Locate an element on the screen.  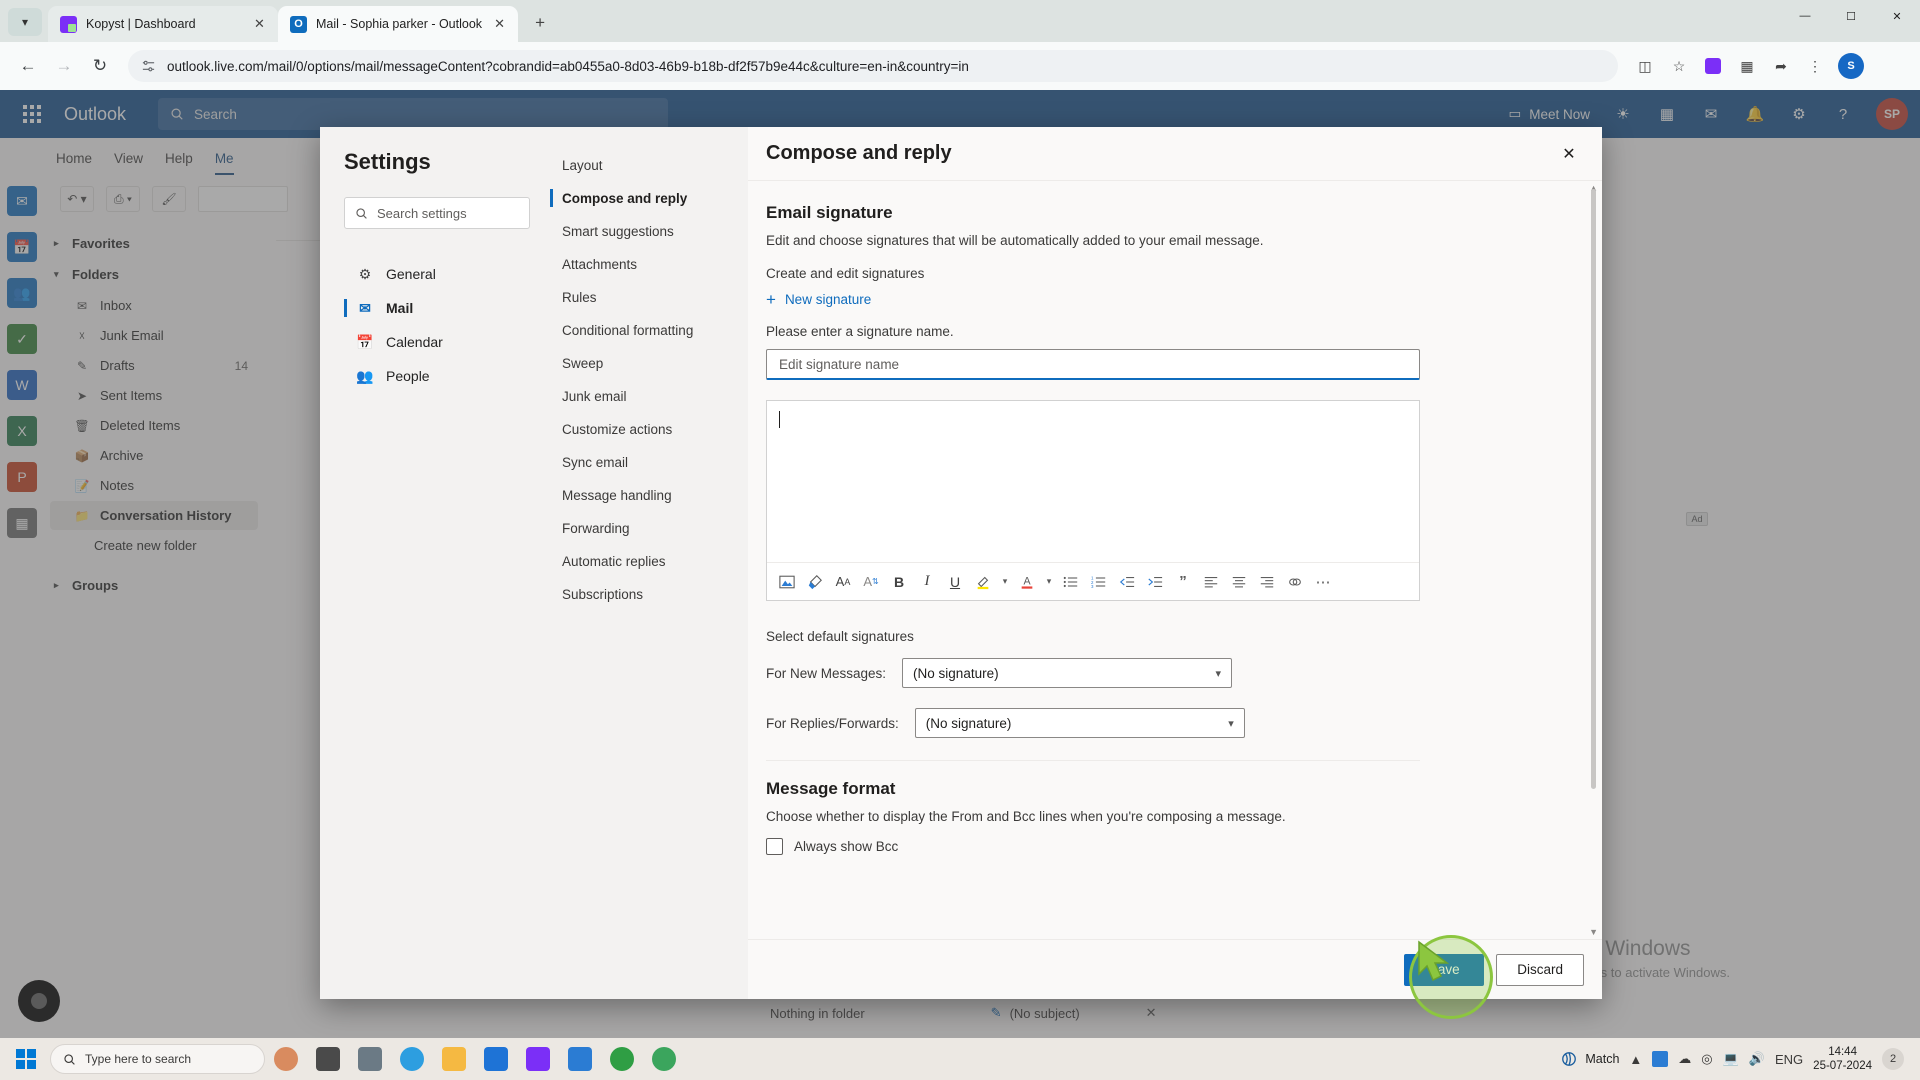
bookmark-star-icon: ☆ is located at coordinates (1679, 66).